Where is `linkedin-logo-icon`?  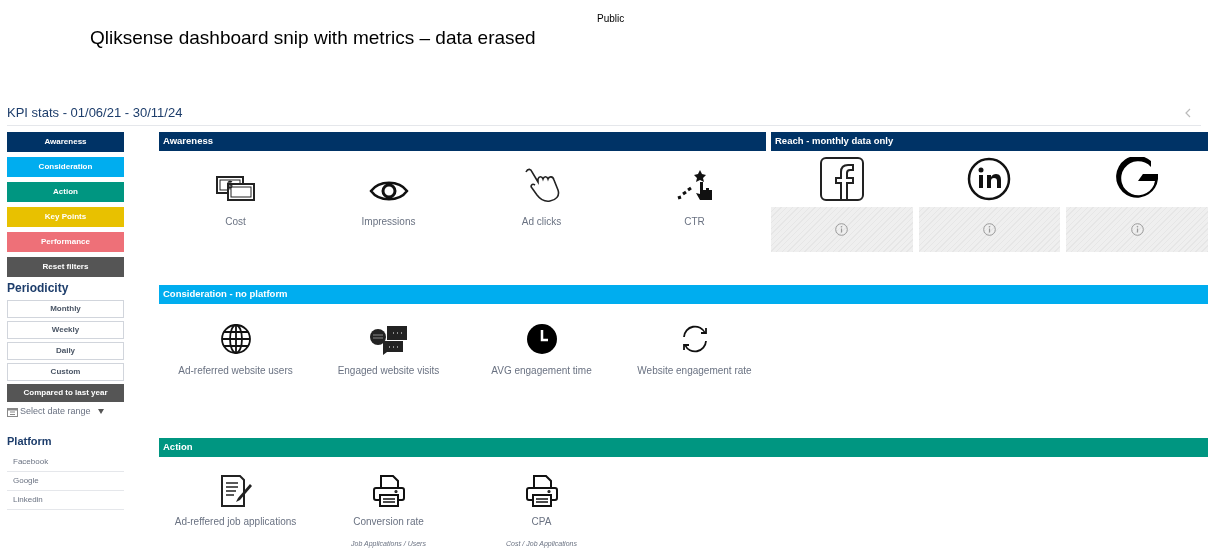 linkedin-logo-icon is located at coordinates (989, 179).